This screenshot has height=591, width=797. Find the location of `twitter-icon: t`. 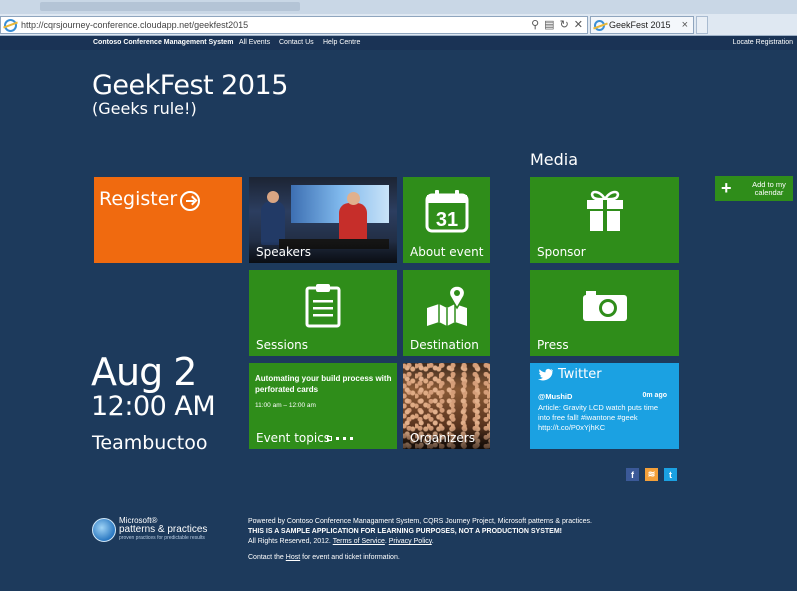

twitter-icon: t is located at coordinates (670, 474).